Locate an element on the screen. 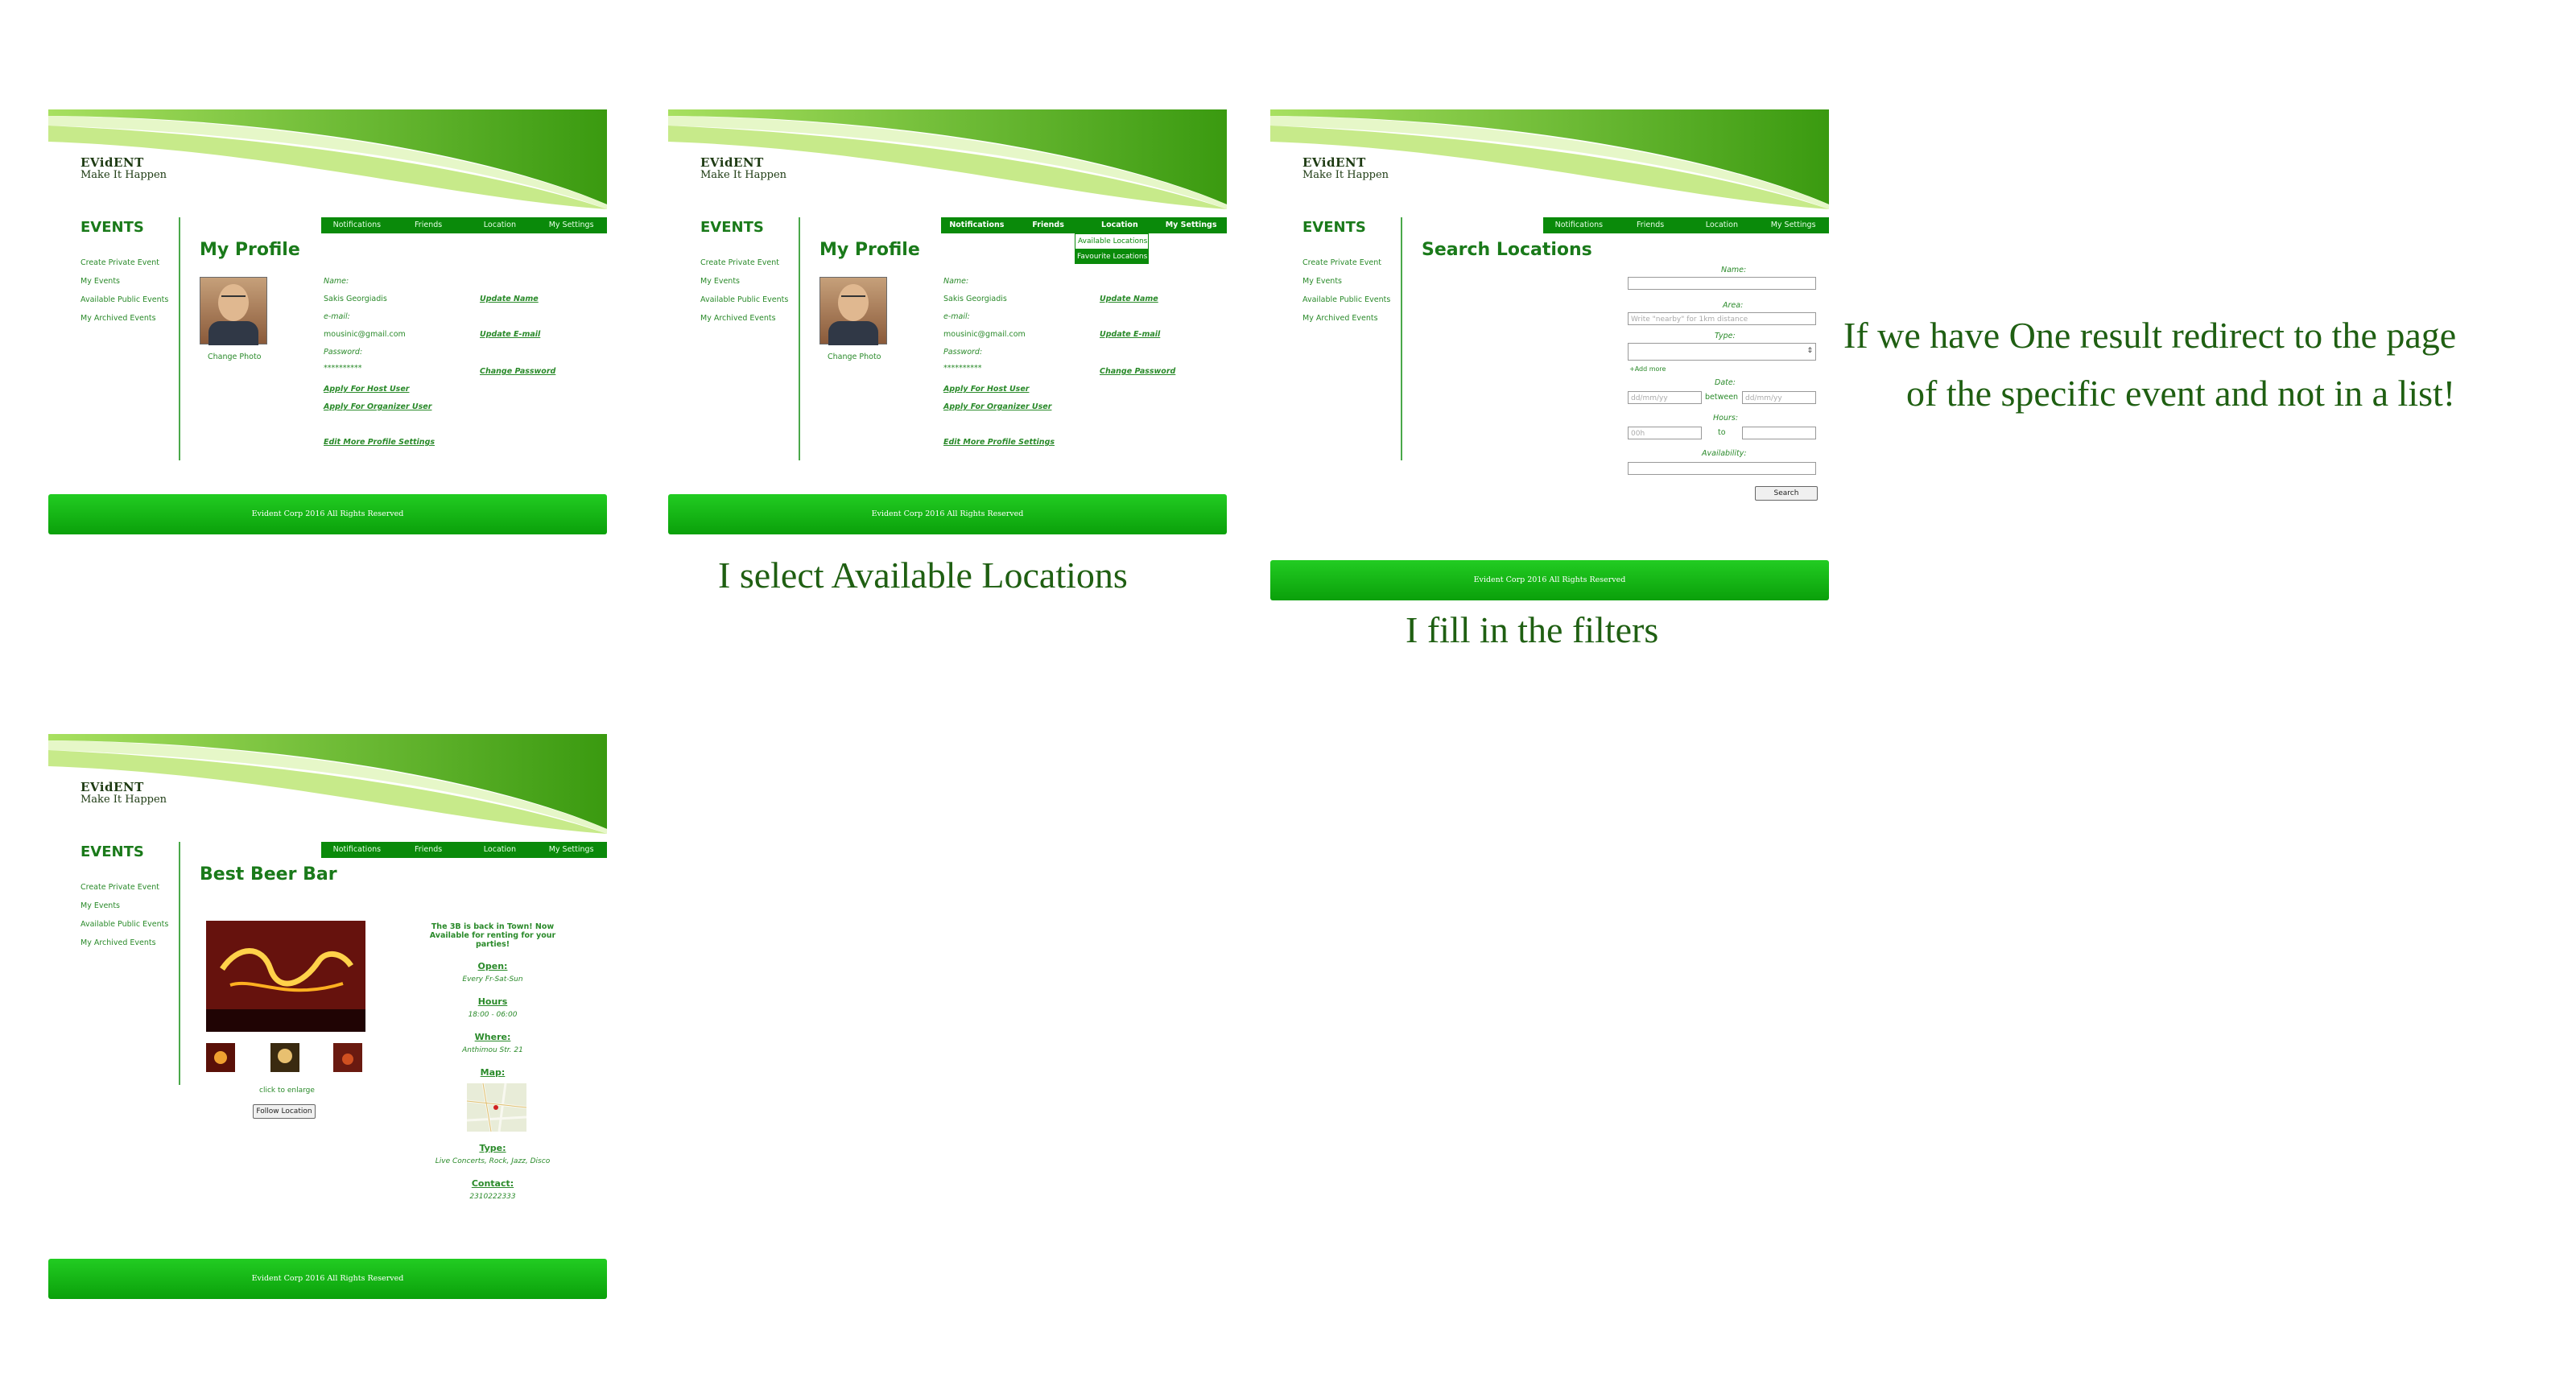 This screenshot has height=1398, width=2576. hours-label: Hours: is located at coordinates (1726, 418).